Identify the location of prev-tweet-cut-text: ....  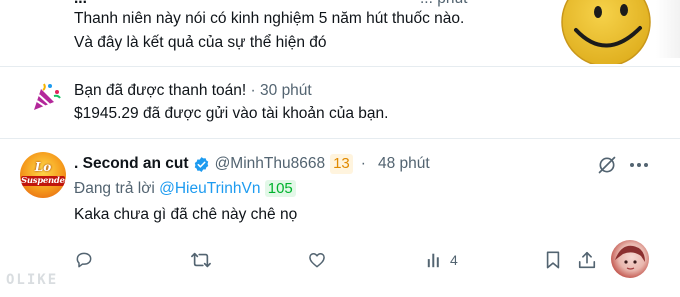
(80, 3).